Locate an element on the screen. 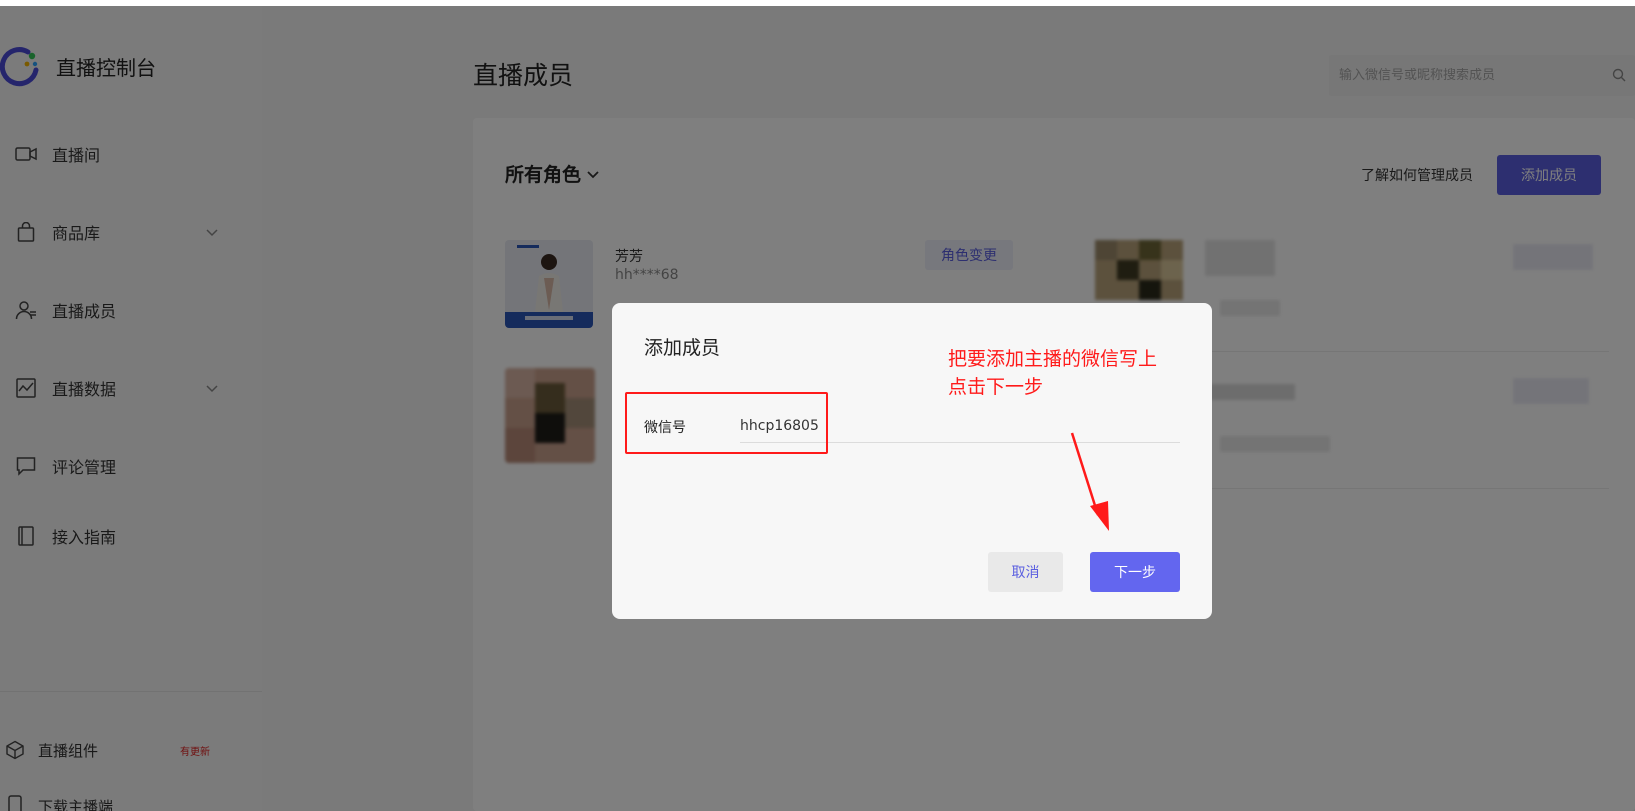  next-step-button: 下一步 is located at coordinates (1135, 572).